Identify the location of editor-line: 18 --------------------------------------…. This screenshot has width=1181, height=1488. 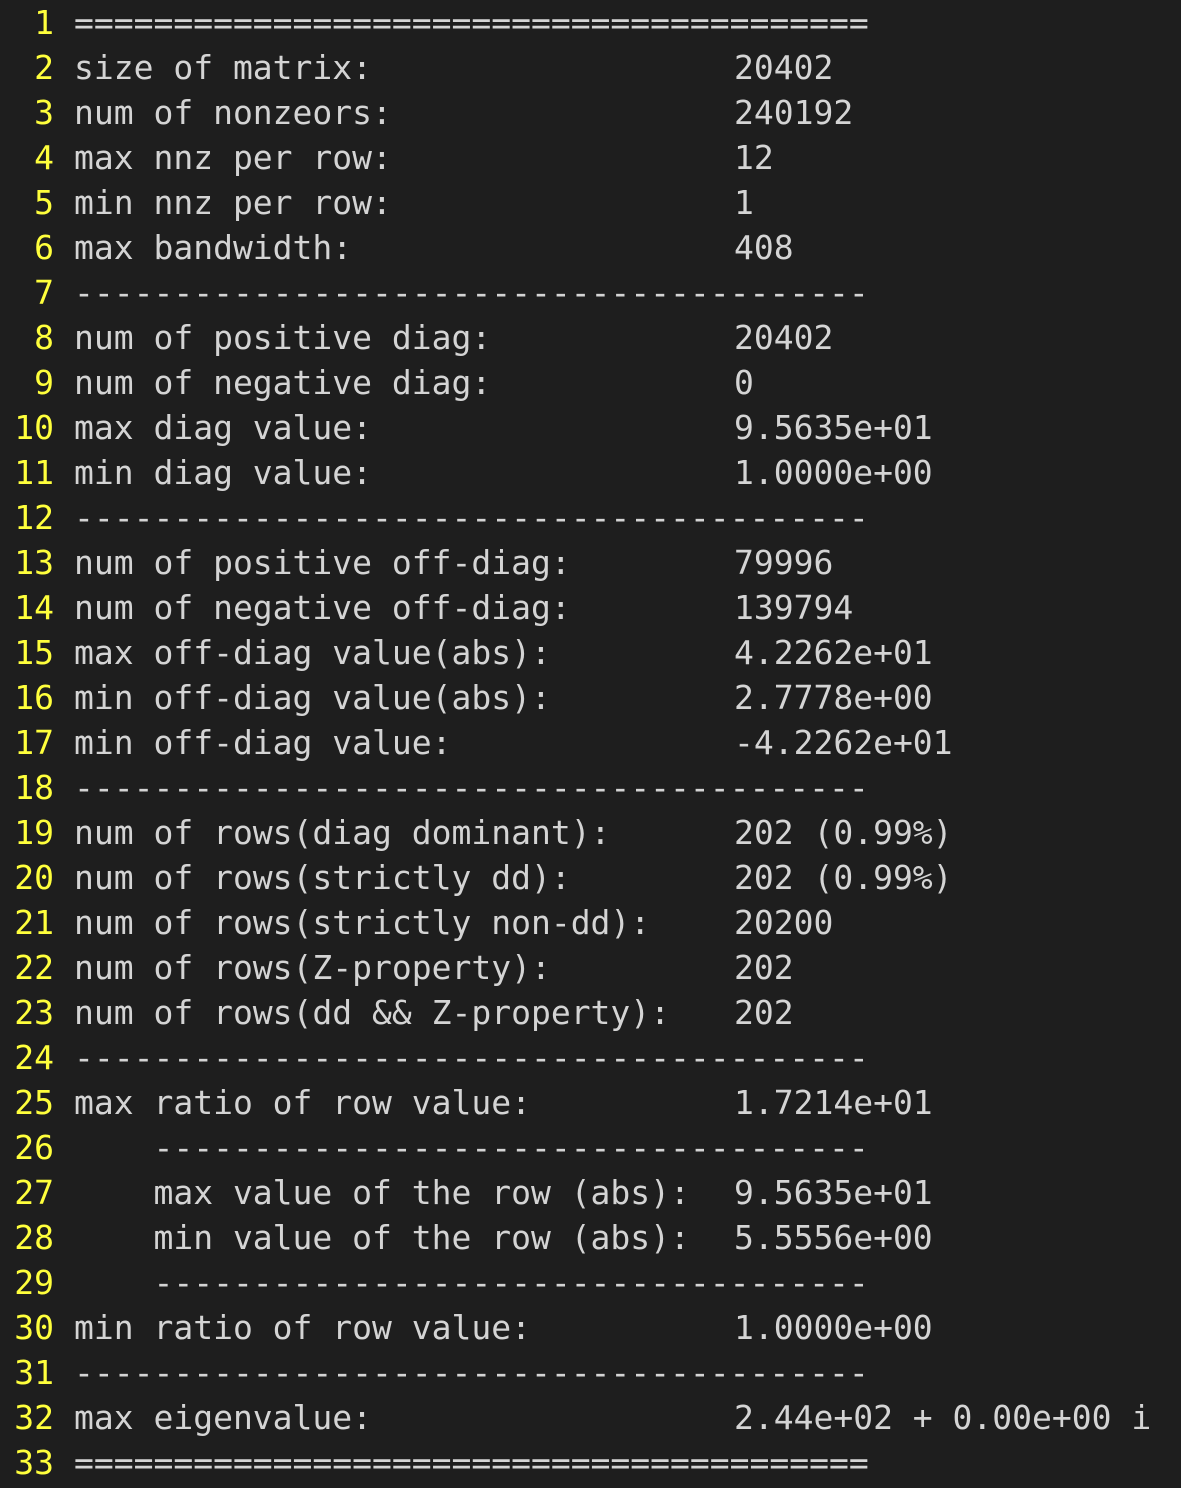
(590, 787).